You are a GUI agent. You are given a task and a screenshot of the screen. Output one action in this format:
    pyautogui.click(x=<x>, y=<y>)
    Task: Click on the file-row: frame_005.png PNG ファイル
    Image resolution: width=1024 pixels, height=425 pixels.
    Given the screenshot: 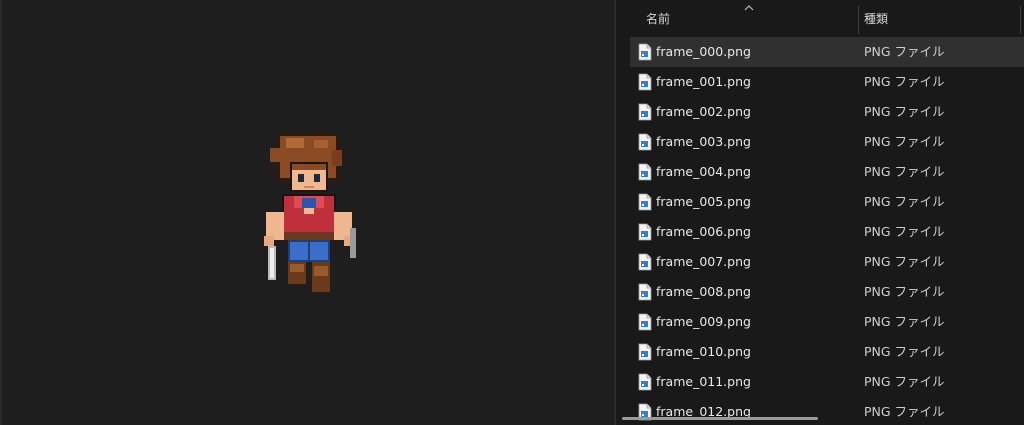 What is the action you would take?
    pyautogui.click(x=827, y=202)
    